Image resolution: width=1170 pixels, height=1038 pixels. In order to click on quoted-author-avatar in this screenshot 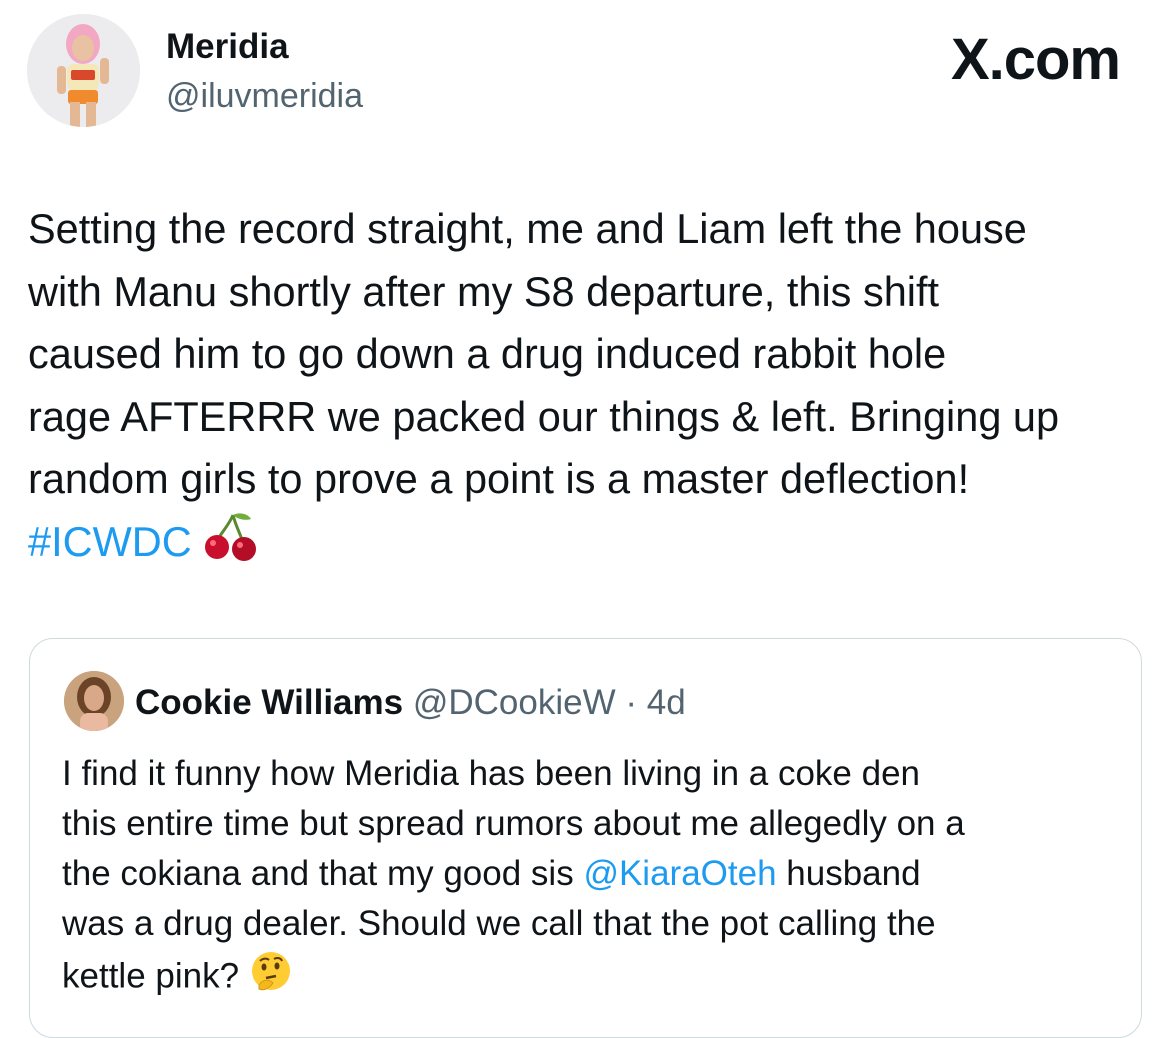, I will do `click(94, 701)`.